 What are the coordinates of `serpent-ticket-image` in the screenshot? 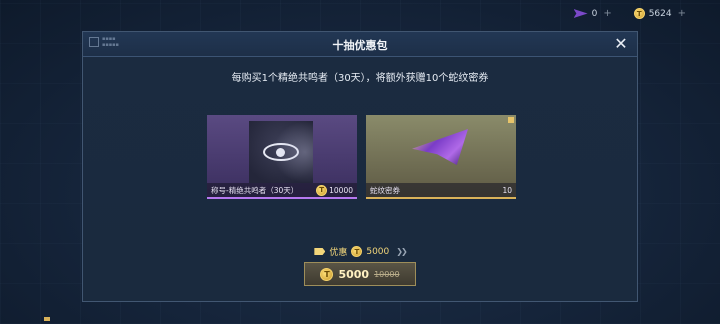 It's located at (440, 147).